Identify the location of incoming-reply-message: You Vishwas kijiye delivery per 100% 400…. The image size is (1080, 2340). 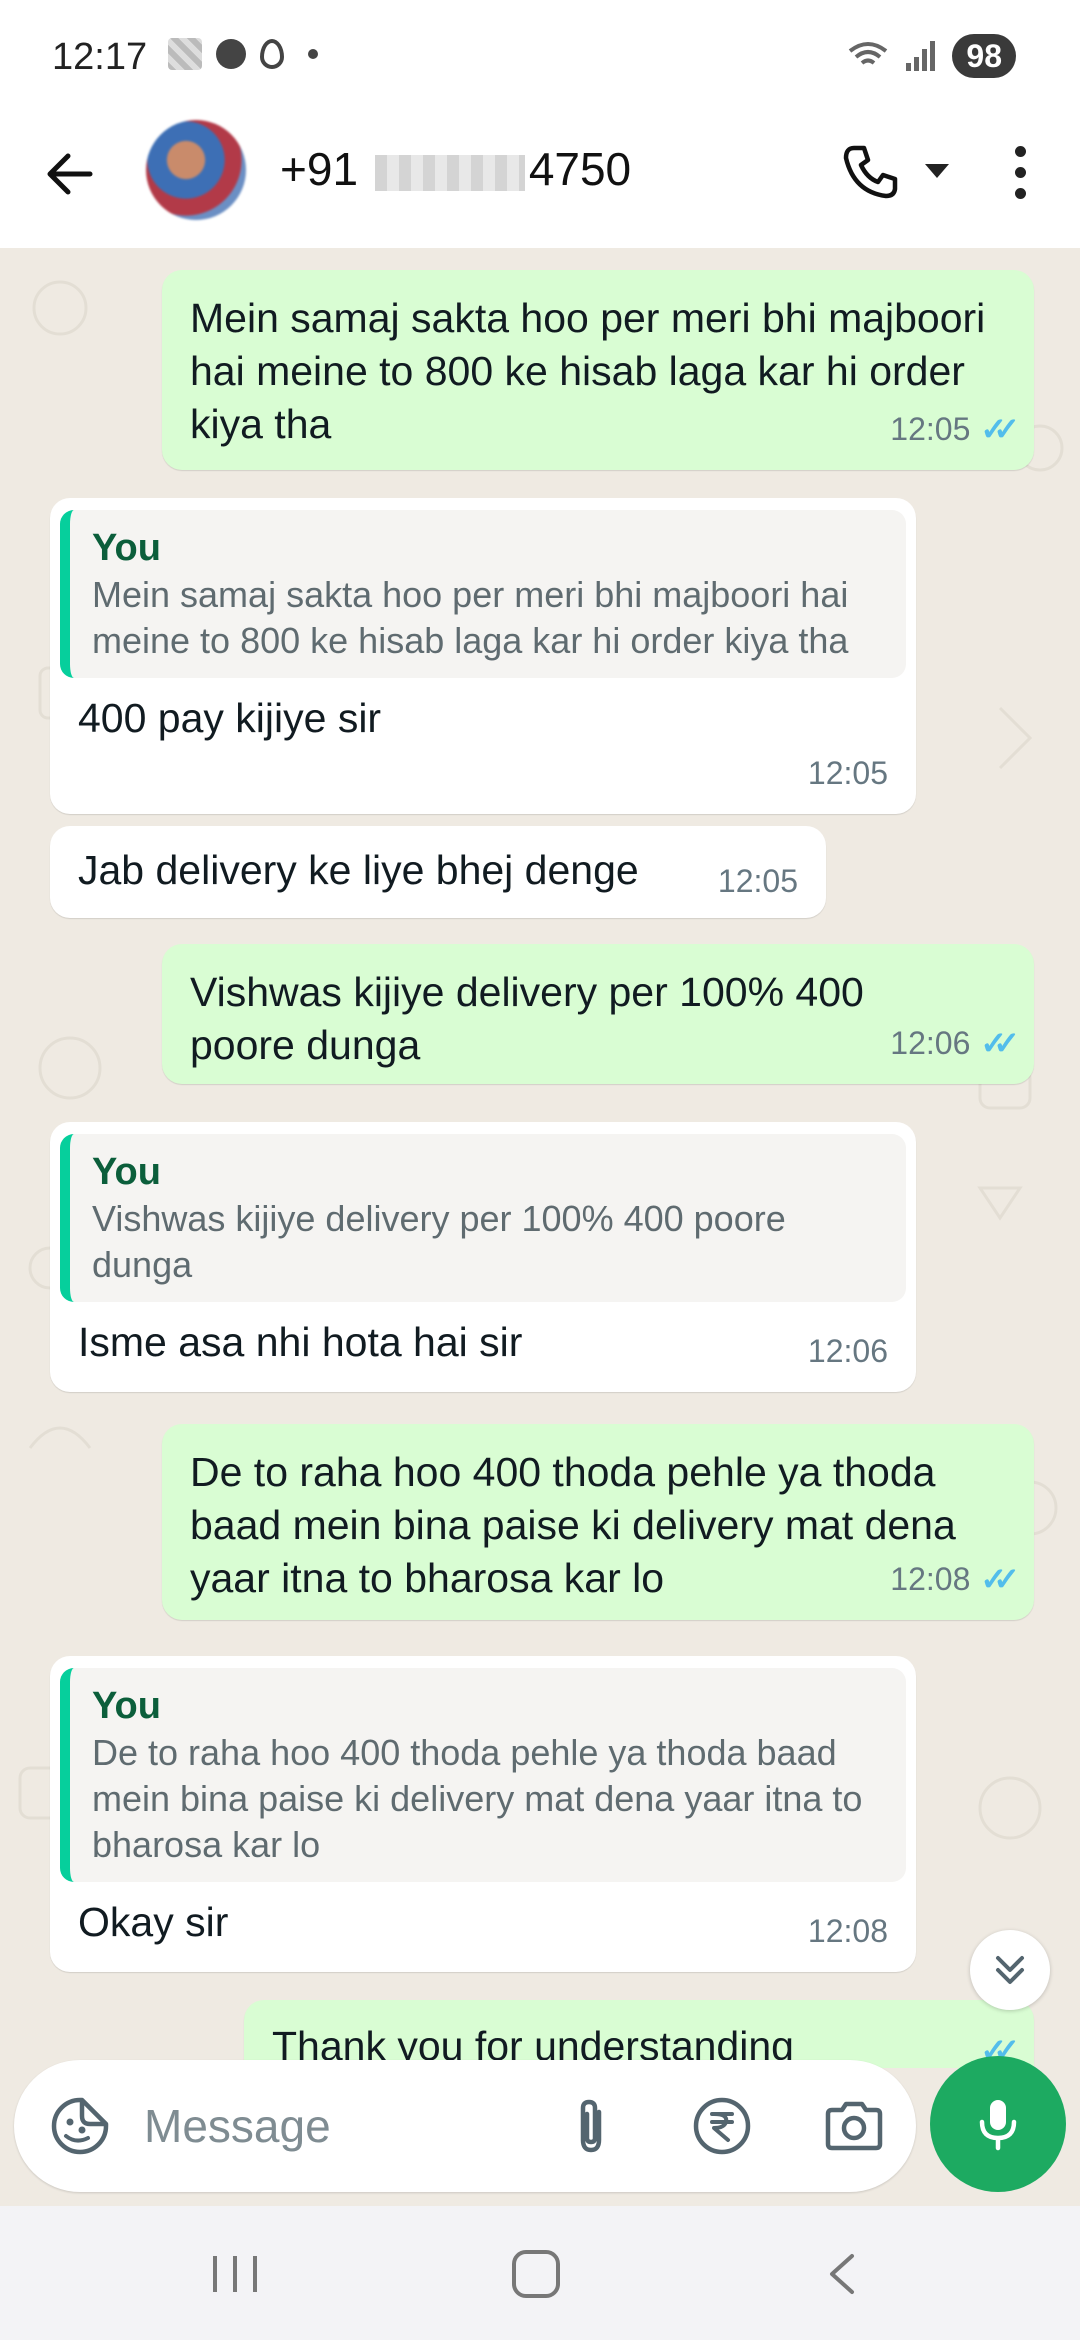
(483, 1257).